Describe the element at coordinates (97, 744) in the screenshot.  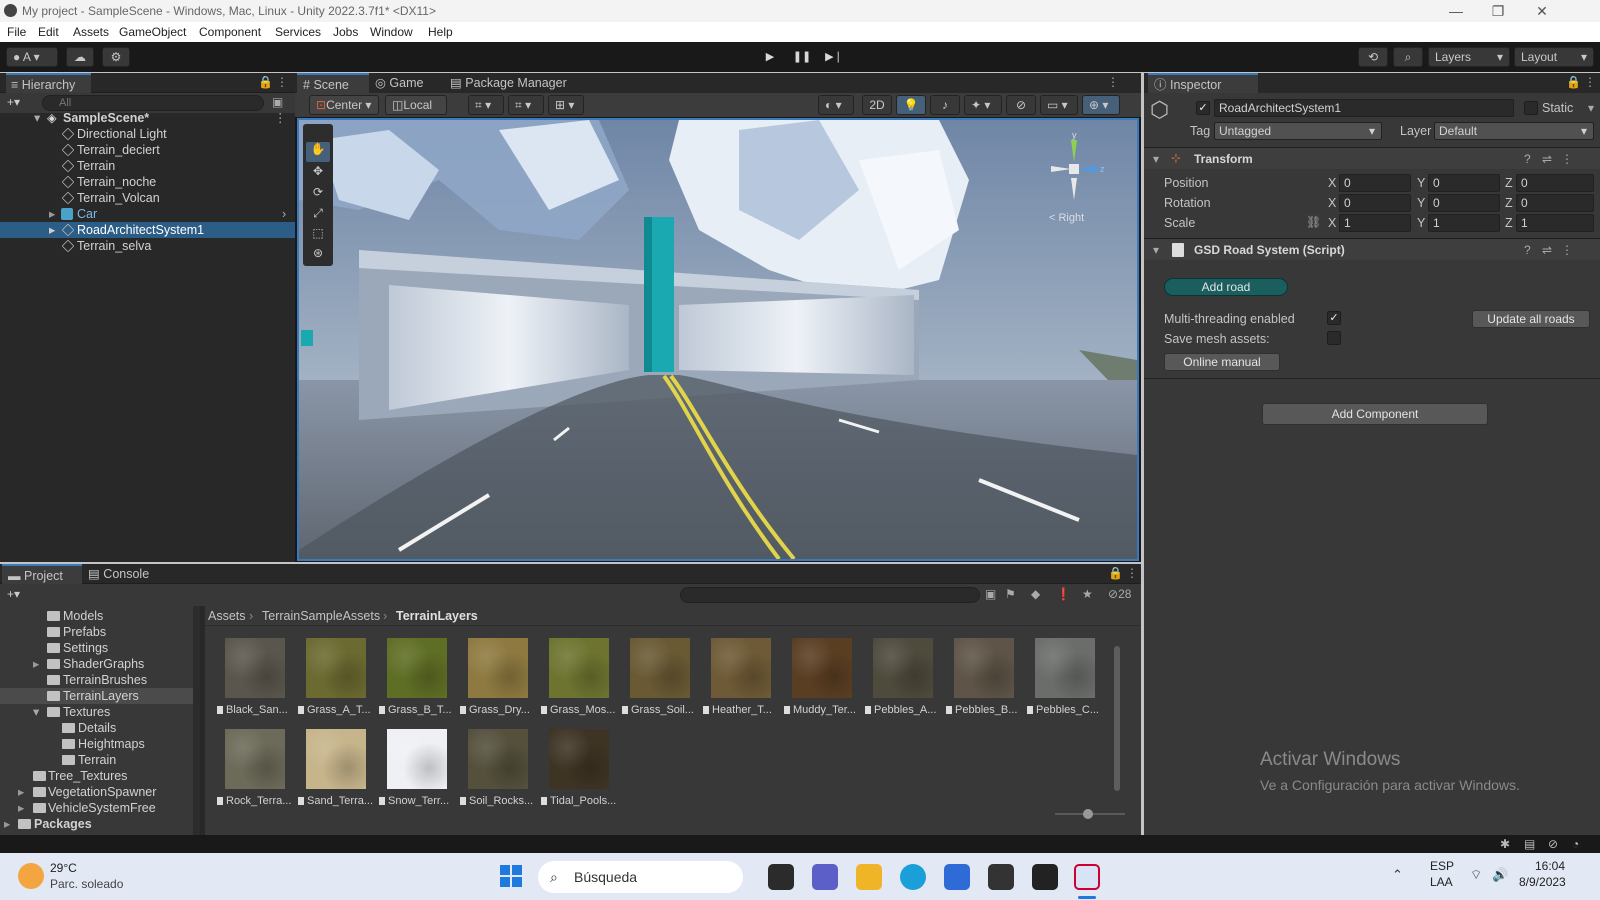
I see `folder-item: Heightmaps` at that location.